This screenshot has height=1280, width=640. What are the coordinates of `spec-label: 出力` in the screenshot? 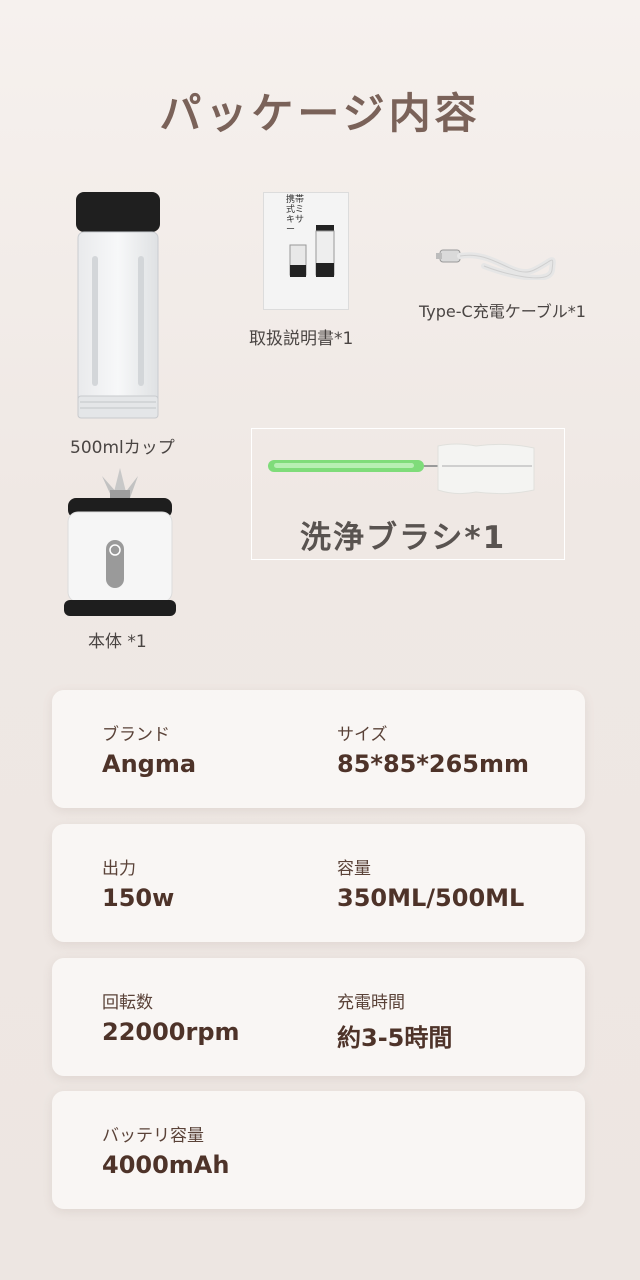 It's located at (119, 869).